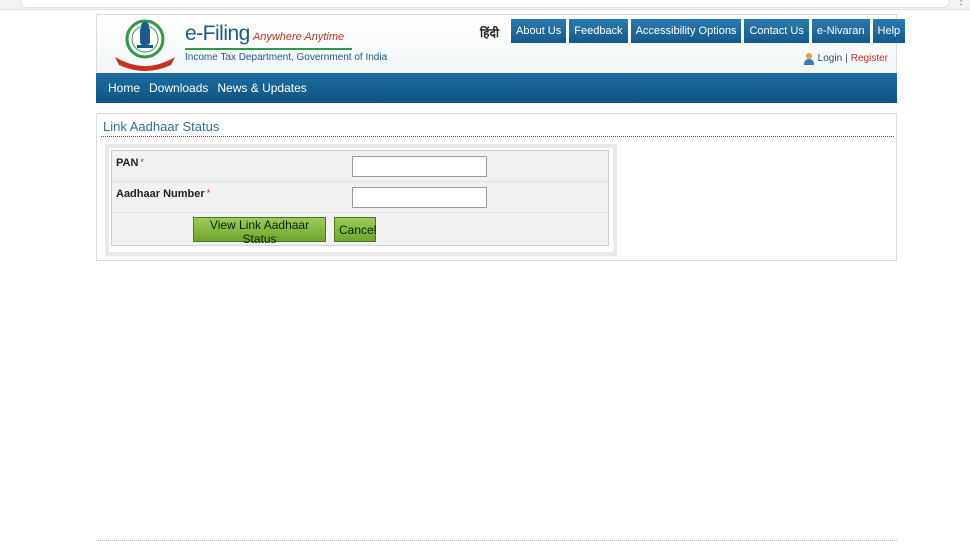  Describe the element at coordinates (496, 540) in the screenshot. I see `footer-divider` at that location.